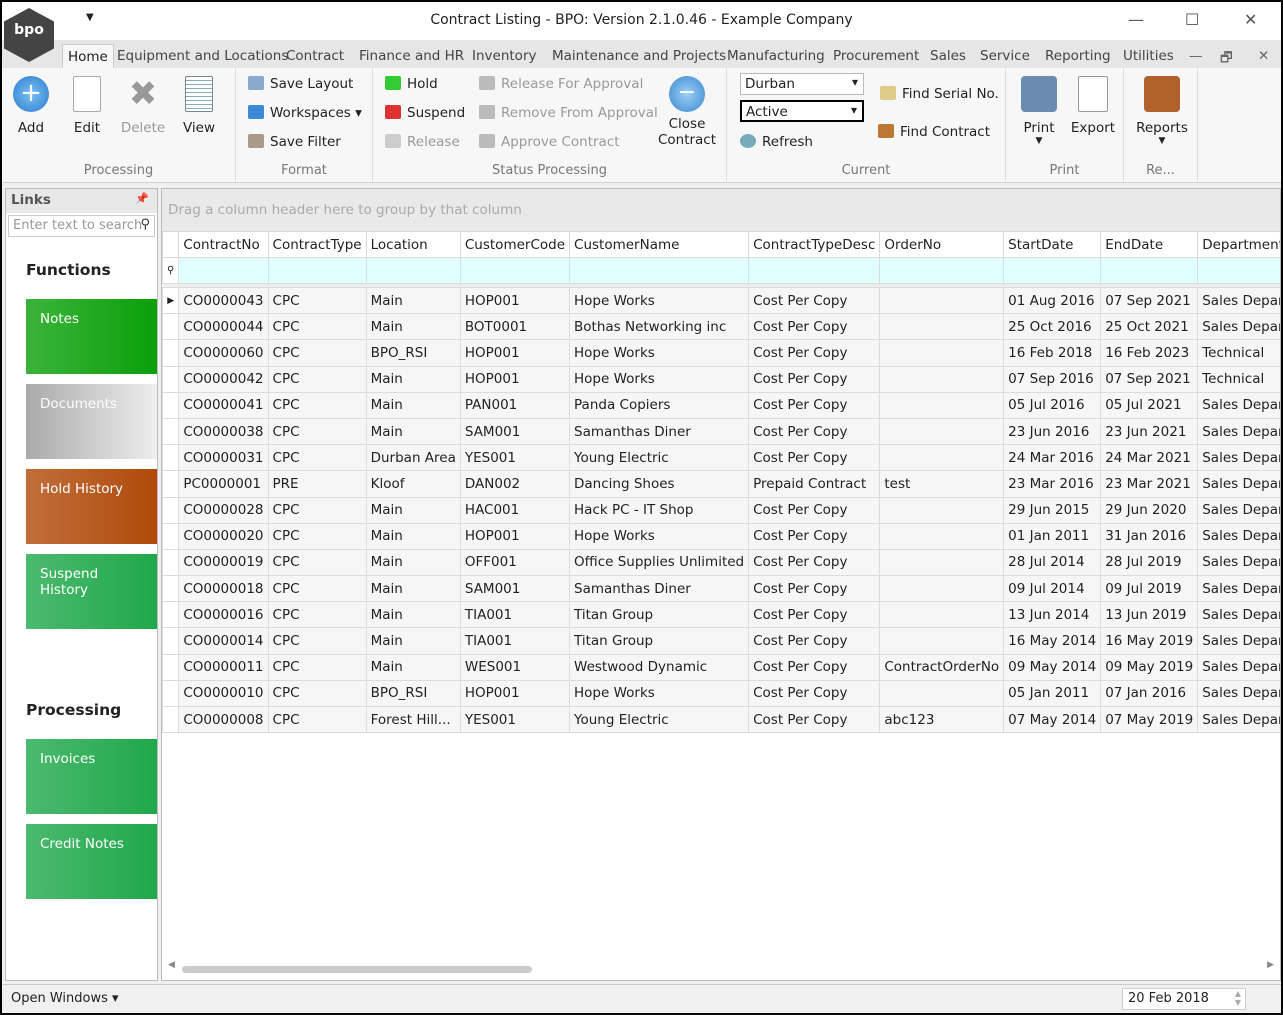 The image size is (1283, 1015). I want to click on find-serial-button: Find Serial No., so click(939, 94).